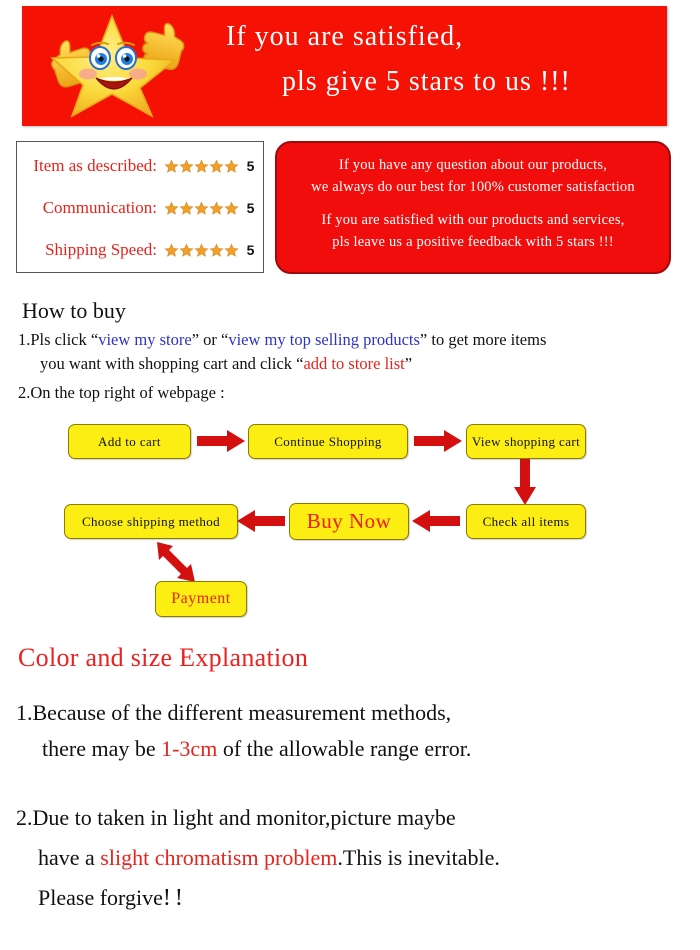 This screenshot has height=950, width=700. What do you see at coordinates (101, 249) in the screenshot?
I see `rating-label: Shipping Speed:` at bounding box center [101, 249].